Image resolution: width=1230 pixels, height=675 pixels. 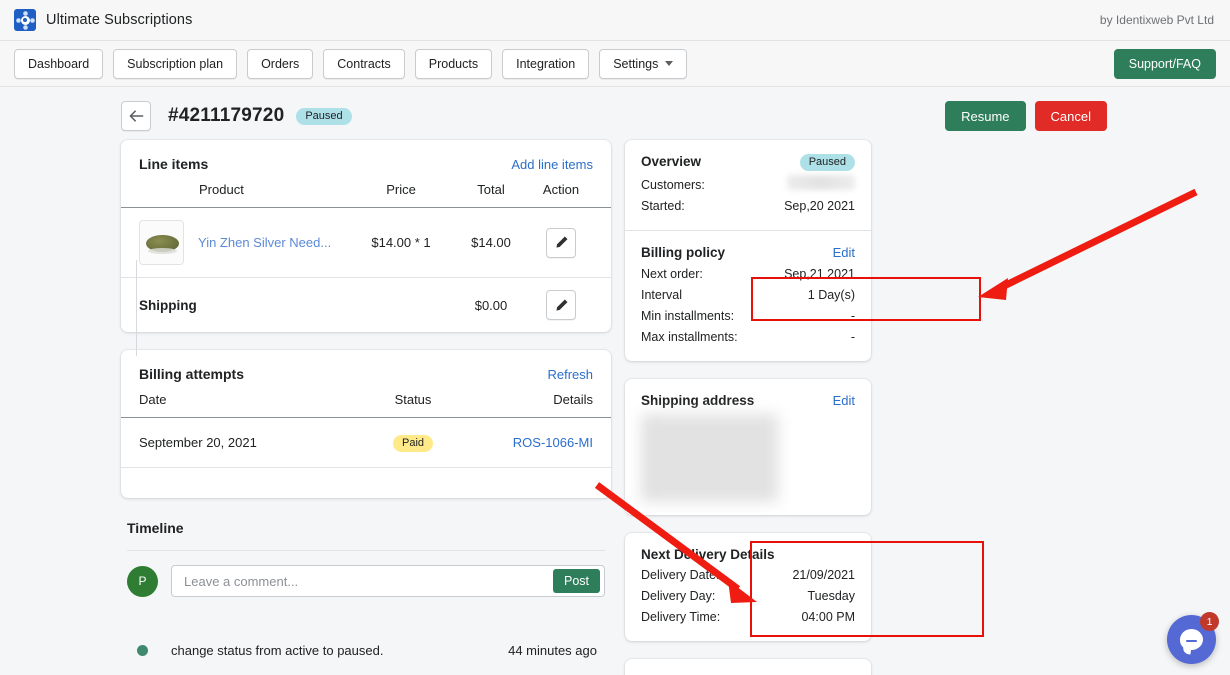 I want to click on nav-item-contracts: Contracts, so click(x=364, y=63).